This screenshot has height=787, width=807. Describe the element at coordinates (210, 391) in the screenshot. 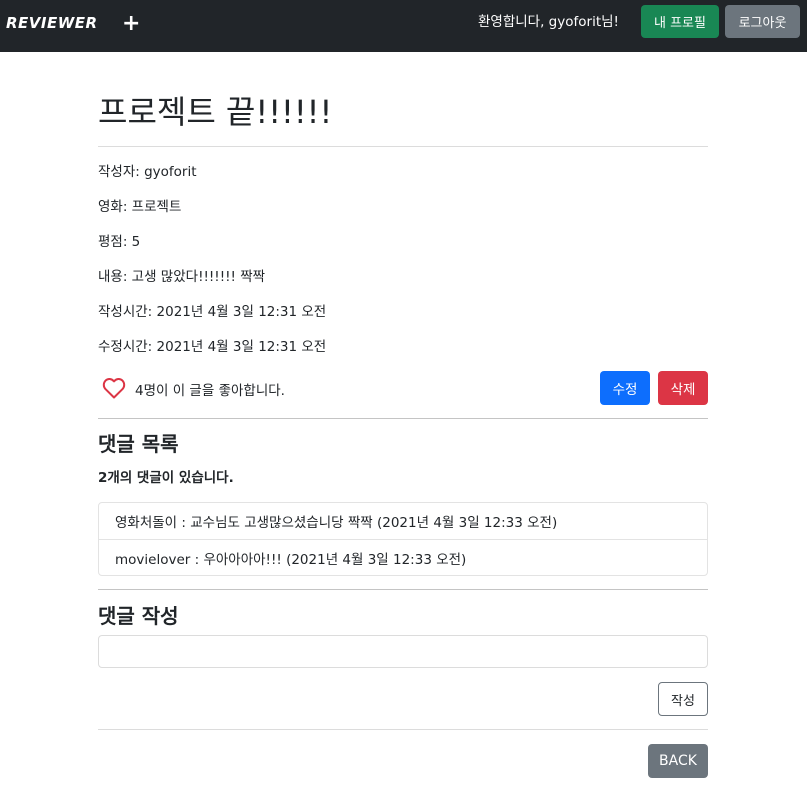

I see `likes-count-text: 4명이 이 글을 좋아합니다.` at that location.